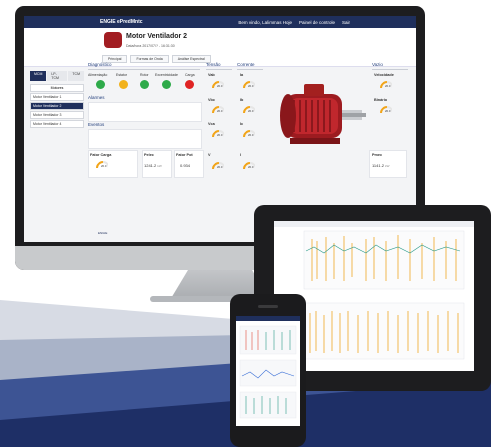 This screenshot has width=491, height=447. Describe the element at coordinates (57, 88) in the screenshot. I see `sidebar-header: Motores` at that location.